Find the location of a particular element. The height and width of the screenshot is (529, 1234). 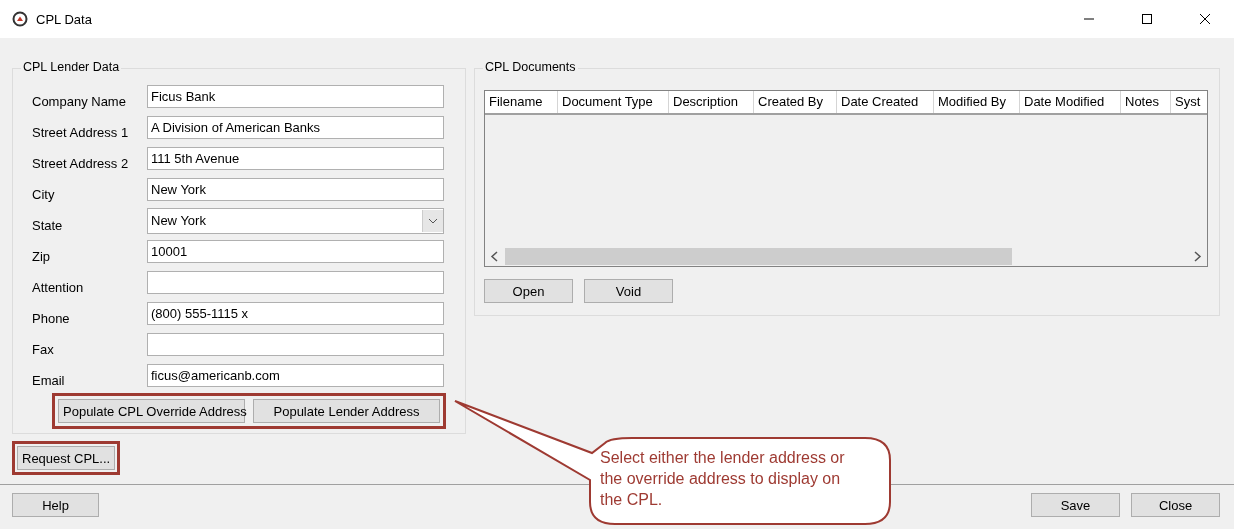

column-header: Created By is located at coordinates (795, 102).